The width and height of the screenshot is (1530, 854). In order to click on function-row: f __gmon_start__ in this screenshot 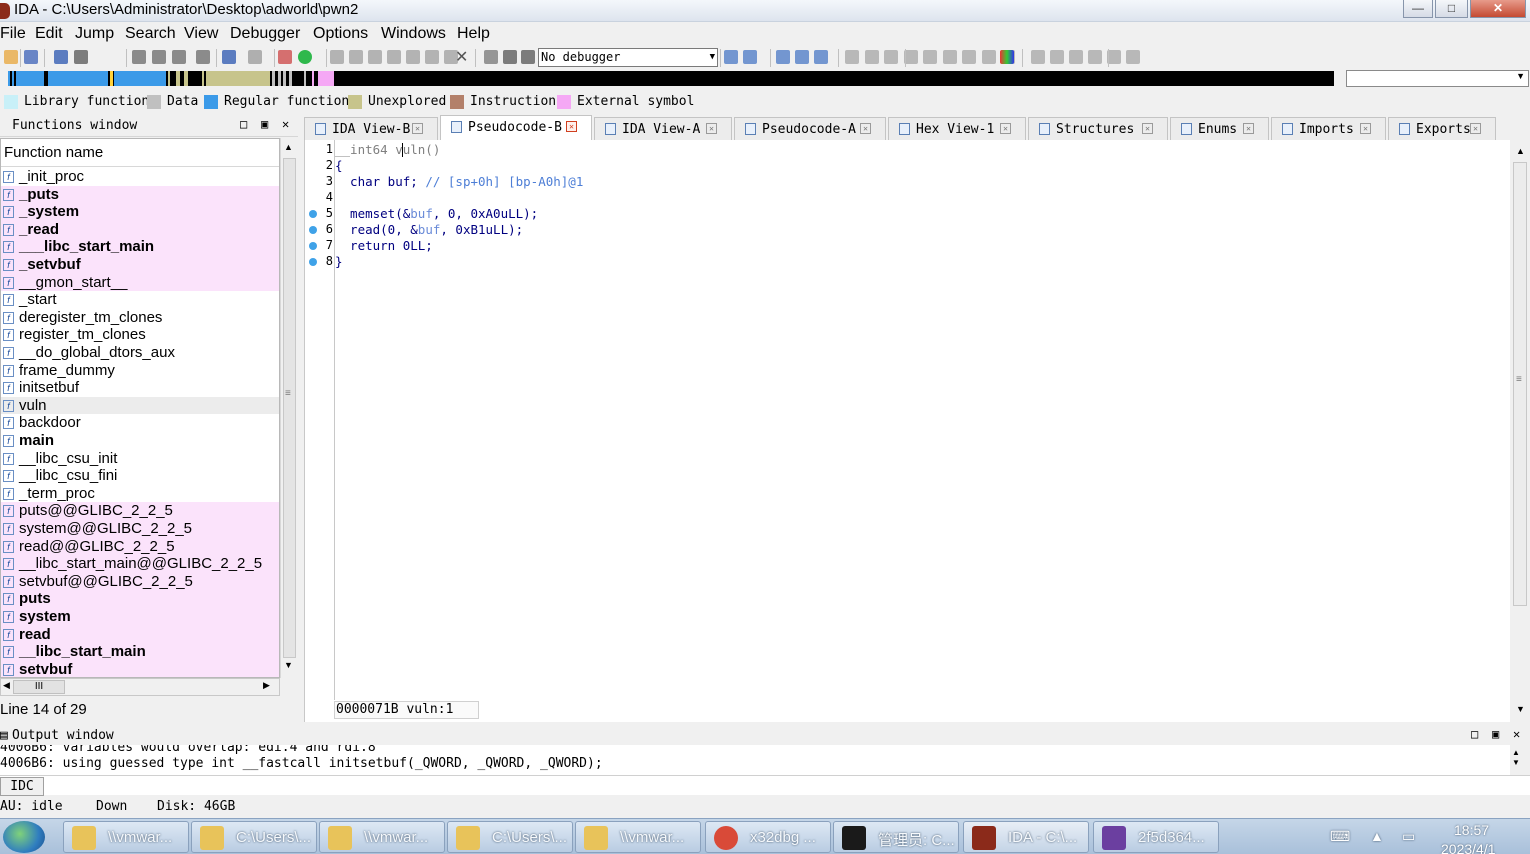, I will do `click(140, 282)`.